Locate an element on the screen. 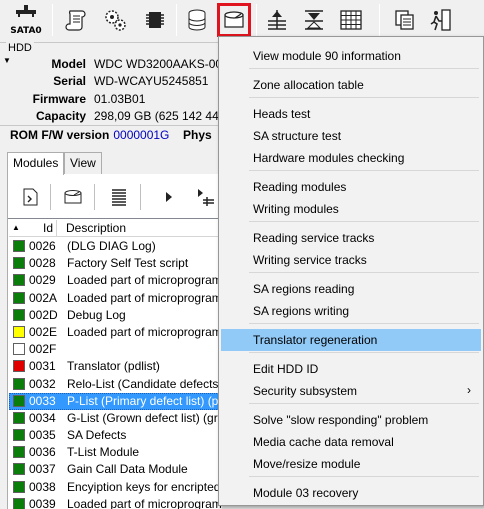 This screenshot has height=509, width=484. step-icon is located at coordinates (206, 197).